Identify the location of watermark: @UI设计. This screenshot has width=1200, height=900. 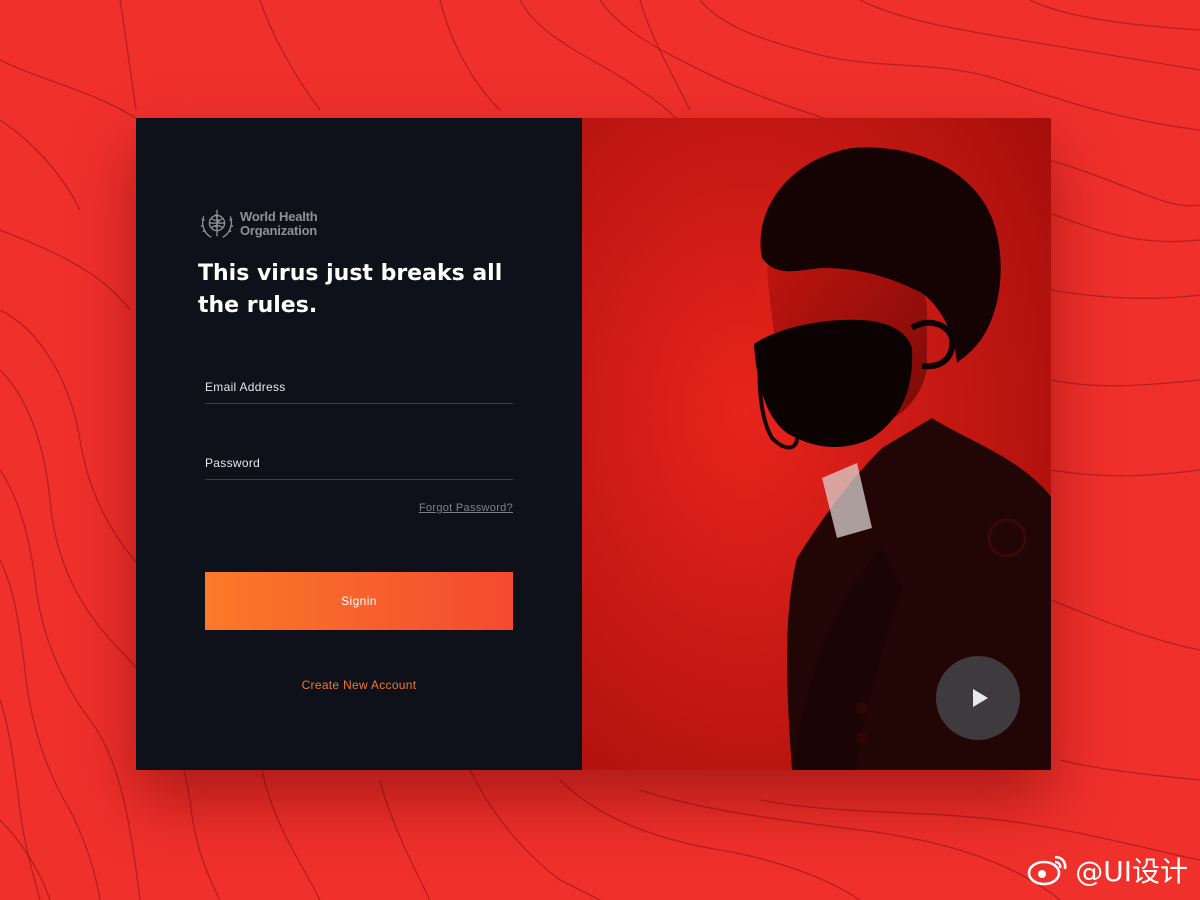
(1107, 870).